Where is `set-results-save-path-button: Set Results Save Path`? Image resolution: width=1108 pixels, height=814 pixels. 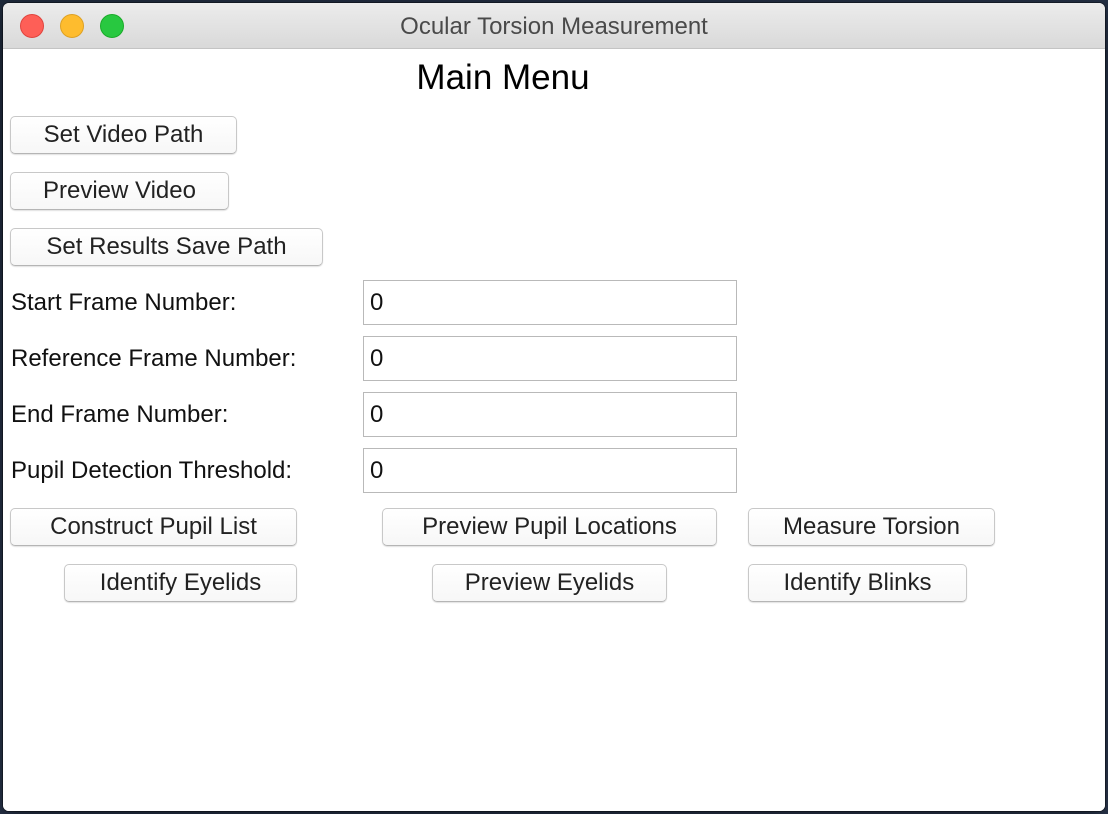 set-results-save-path-button: Set Results Save Path is located at coordinates (166, 247).